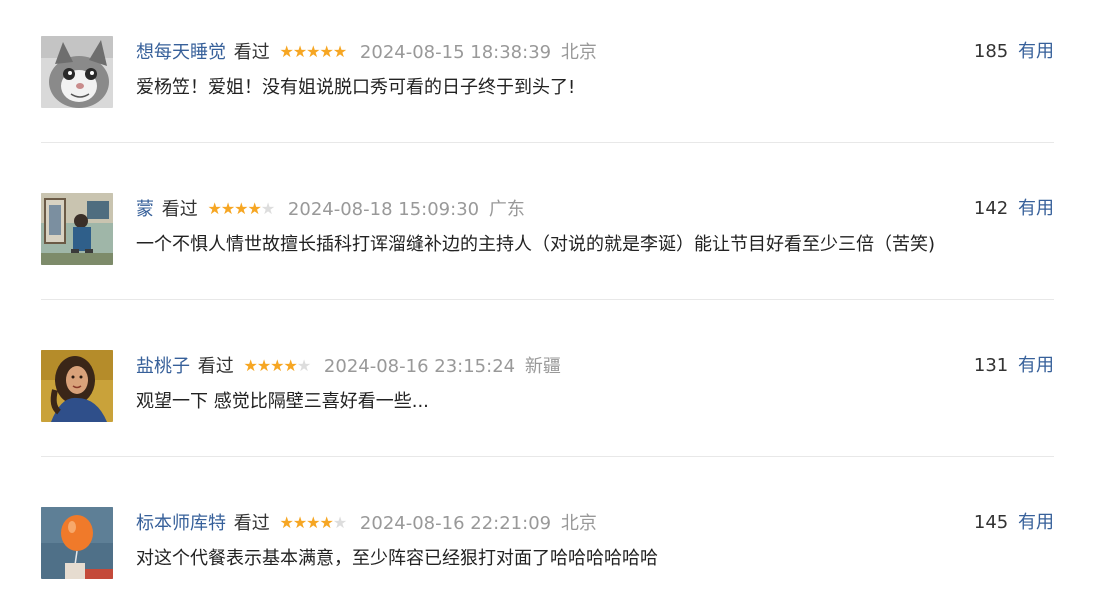  I want to click on vote-area: 131 有用, so click(1014, 366).